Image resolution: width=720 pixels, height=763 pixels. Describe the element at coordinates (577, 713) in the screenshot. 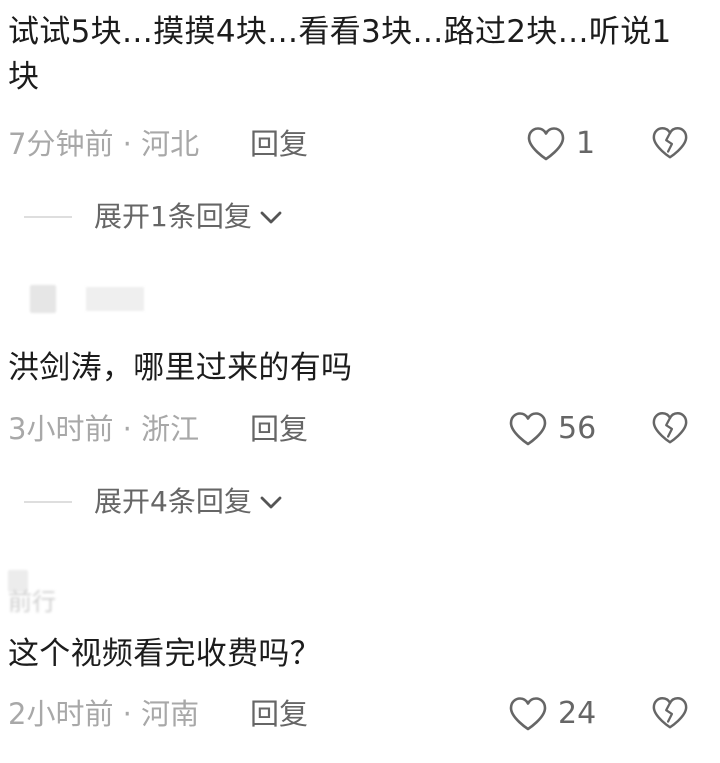

I see `like-count: 24` at that location.